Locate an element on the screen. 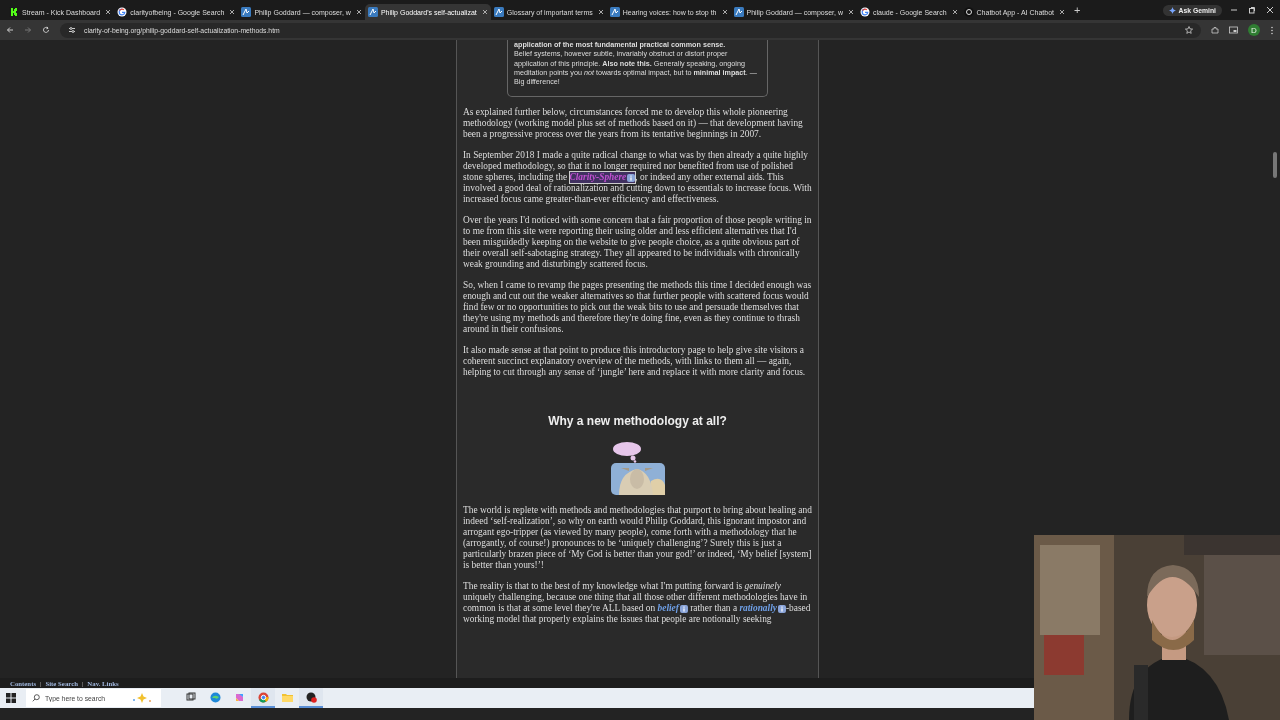  start-windows-icon is located at coordinates (11, 698).